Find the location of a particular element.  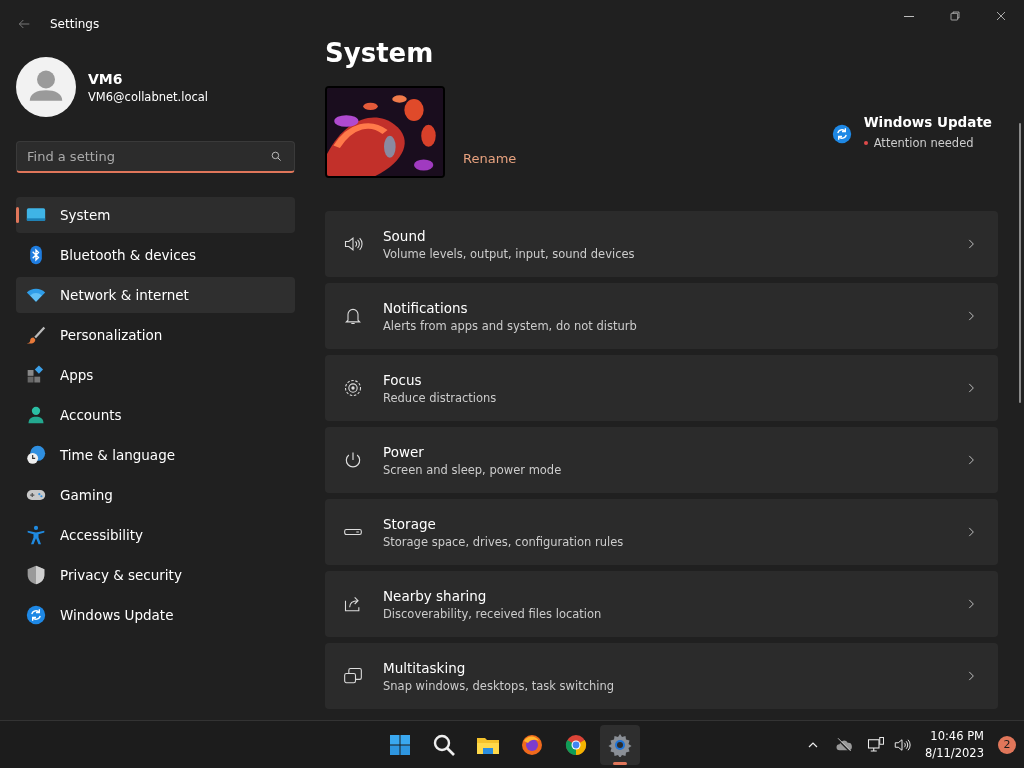

card-subtitle: Screen and sleep, power mode is located at coordinates (473, 469).